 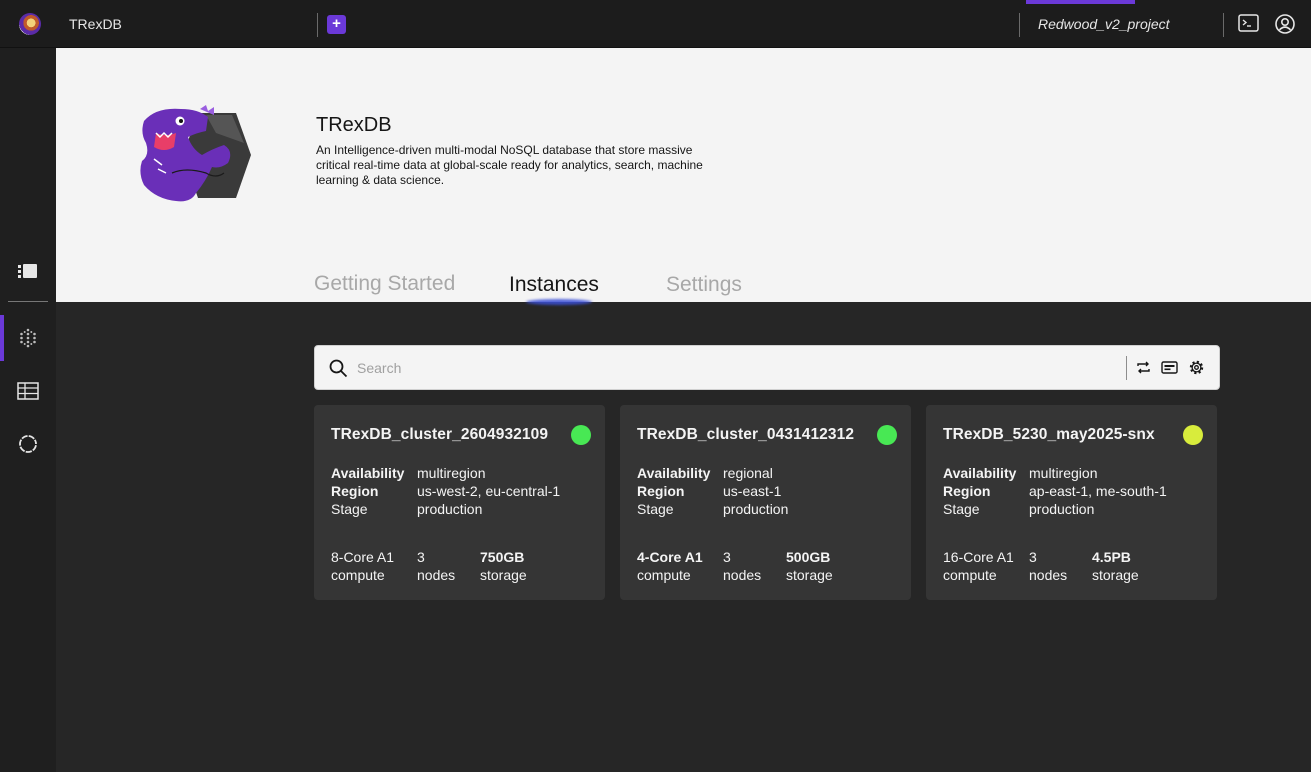 I want to click on search-divider, so click(x=1126, y=368).